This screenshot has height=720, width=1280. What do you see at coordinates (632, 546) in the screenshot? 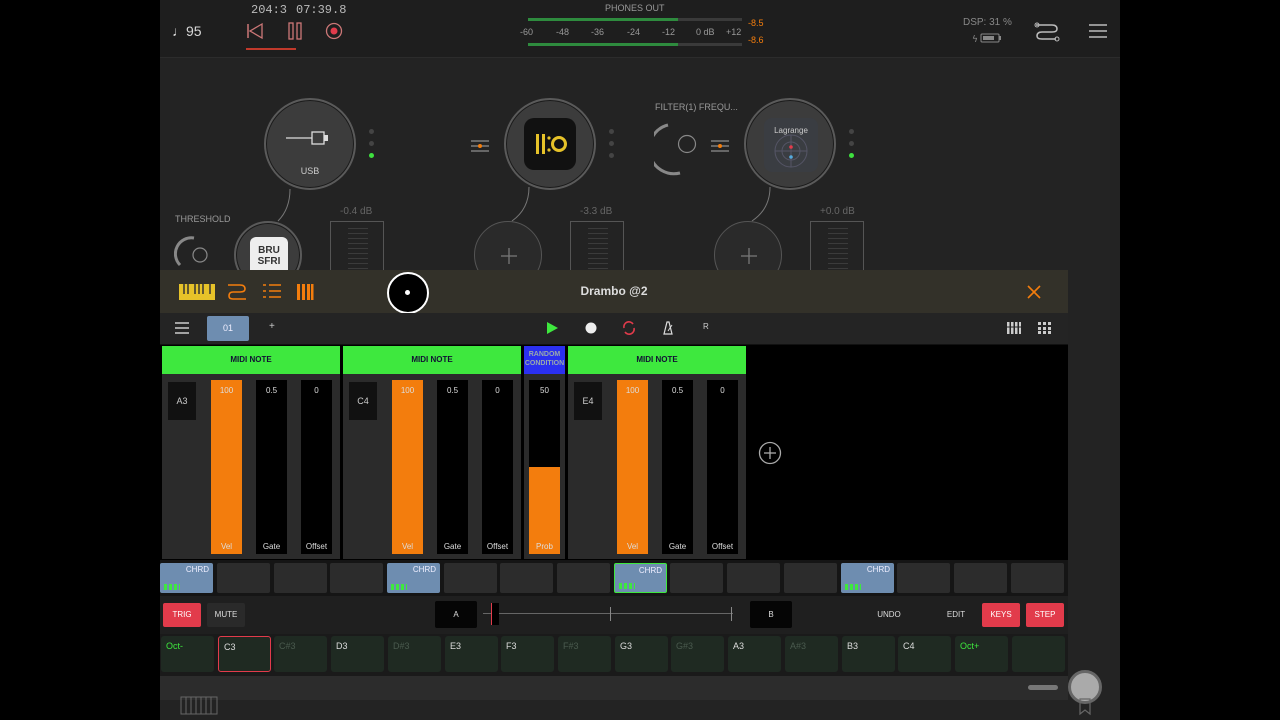
I see `velocity-label: Vel` at bounding box center [632, 546].